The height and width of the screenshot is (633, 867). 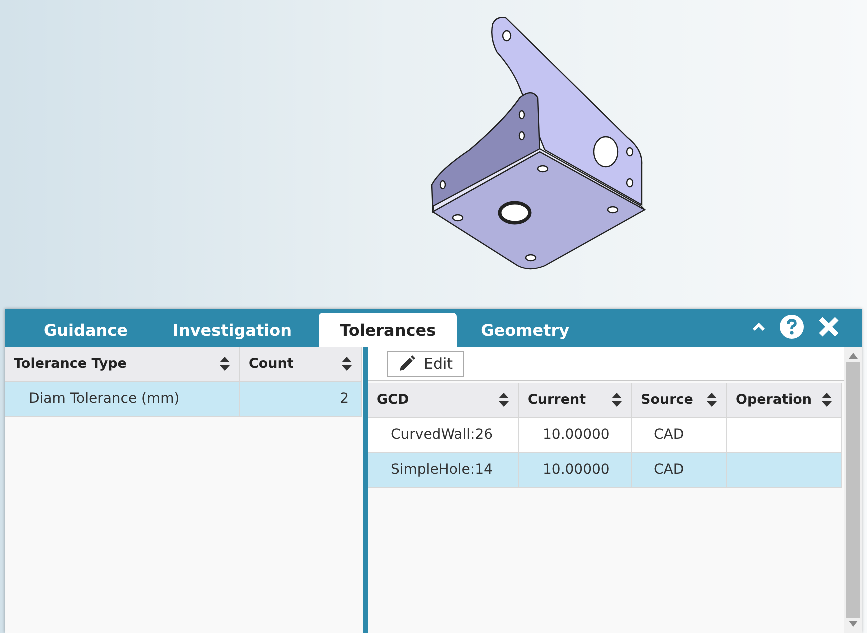 What do you see at coordinates (443, 470) in the screenshot?
I see `table-cell: SimpleHole:14` at bounding box center [443, 470].